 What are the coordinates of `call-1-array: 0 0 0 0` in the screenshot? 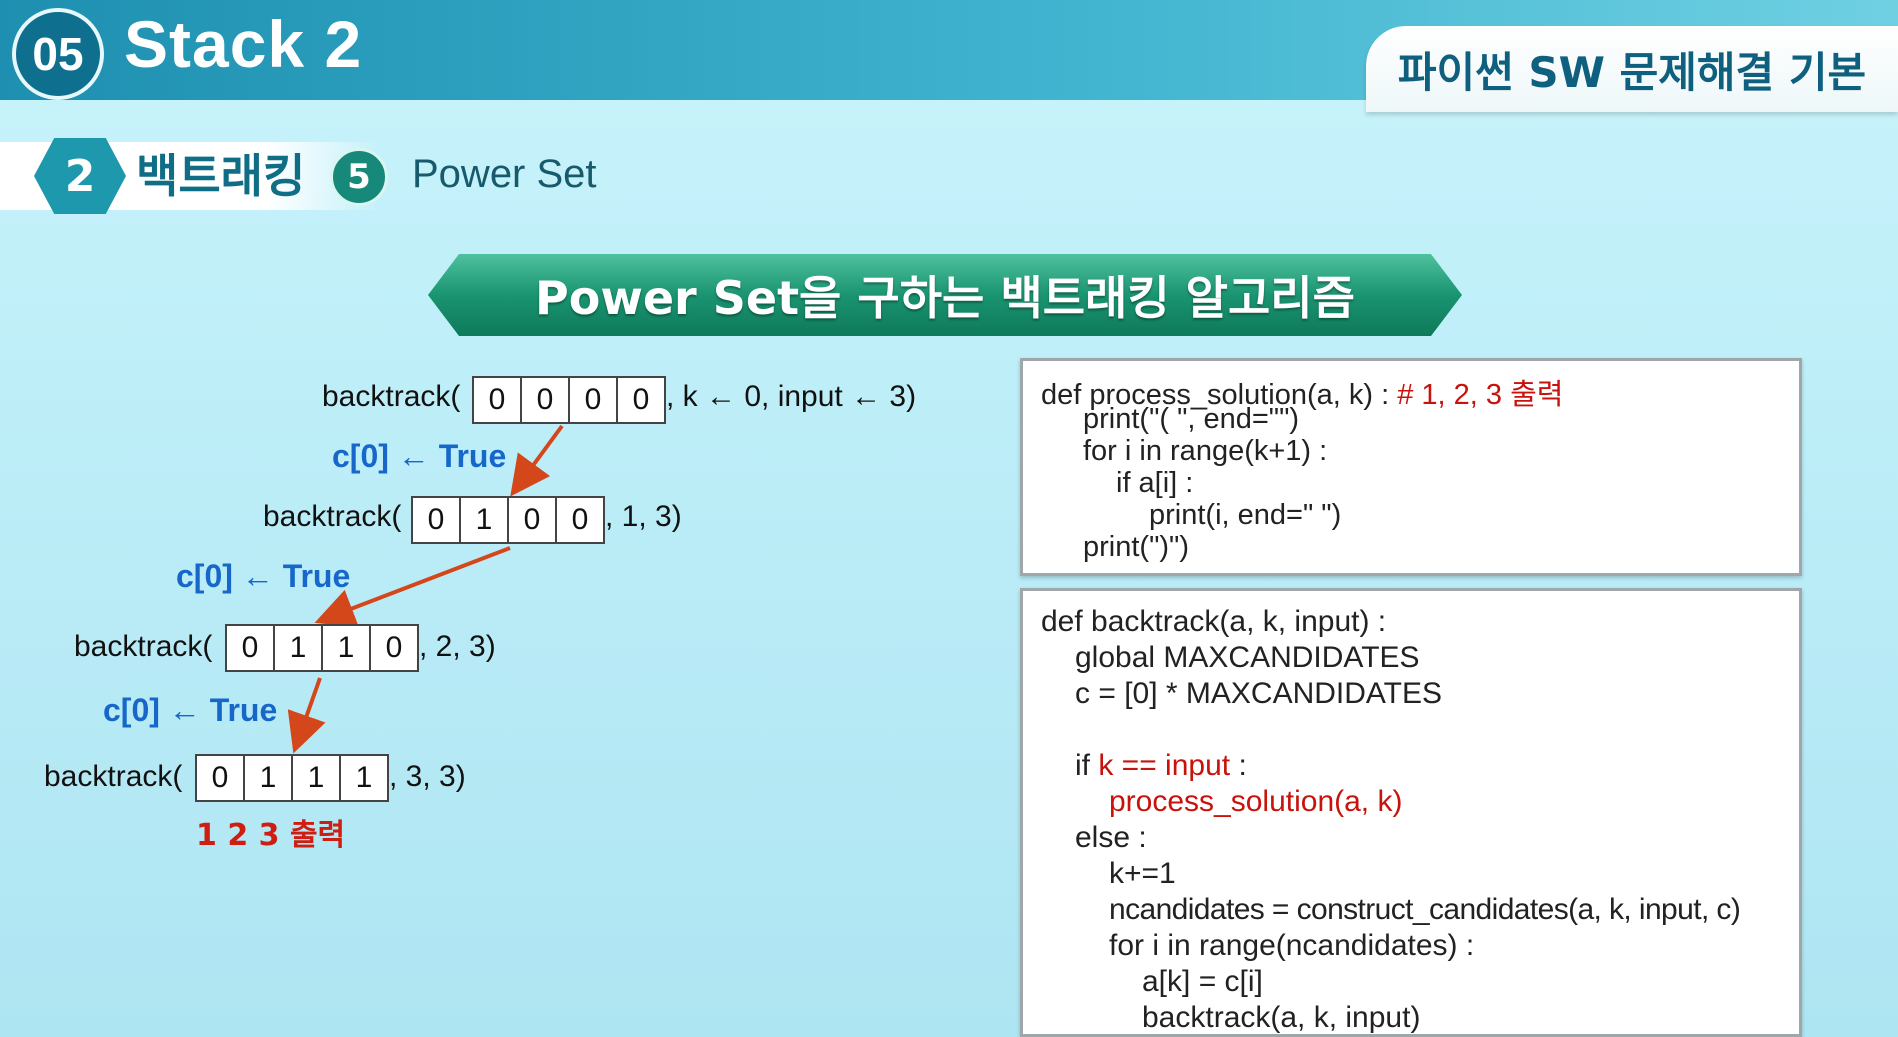 It's located at (569, 400).